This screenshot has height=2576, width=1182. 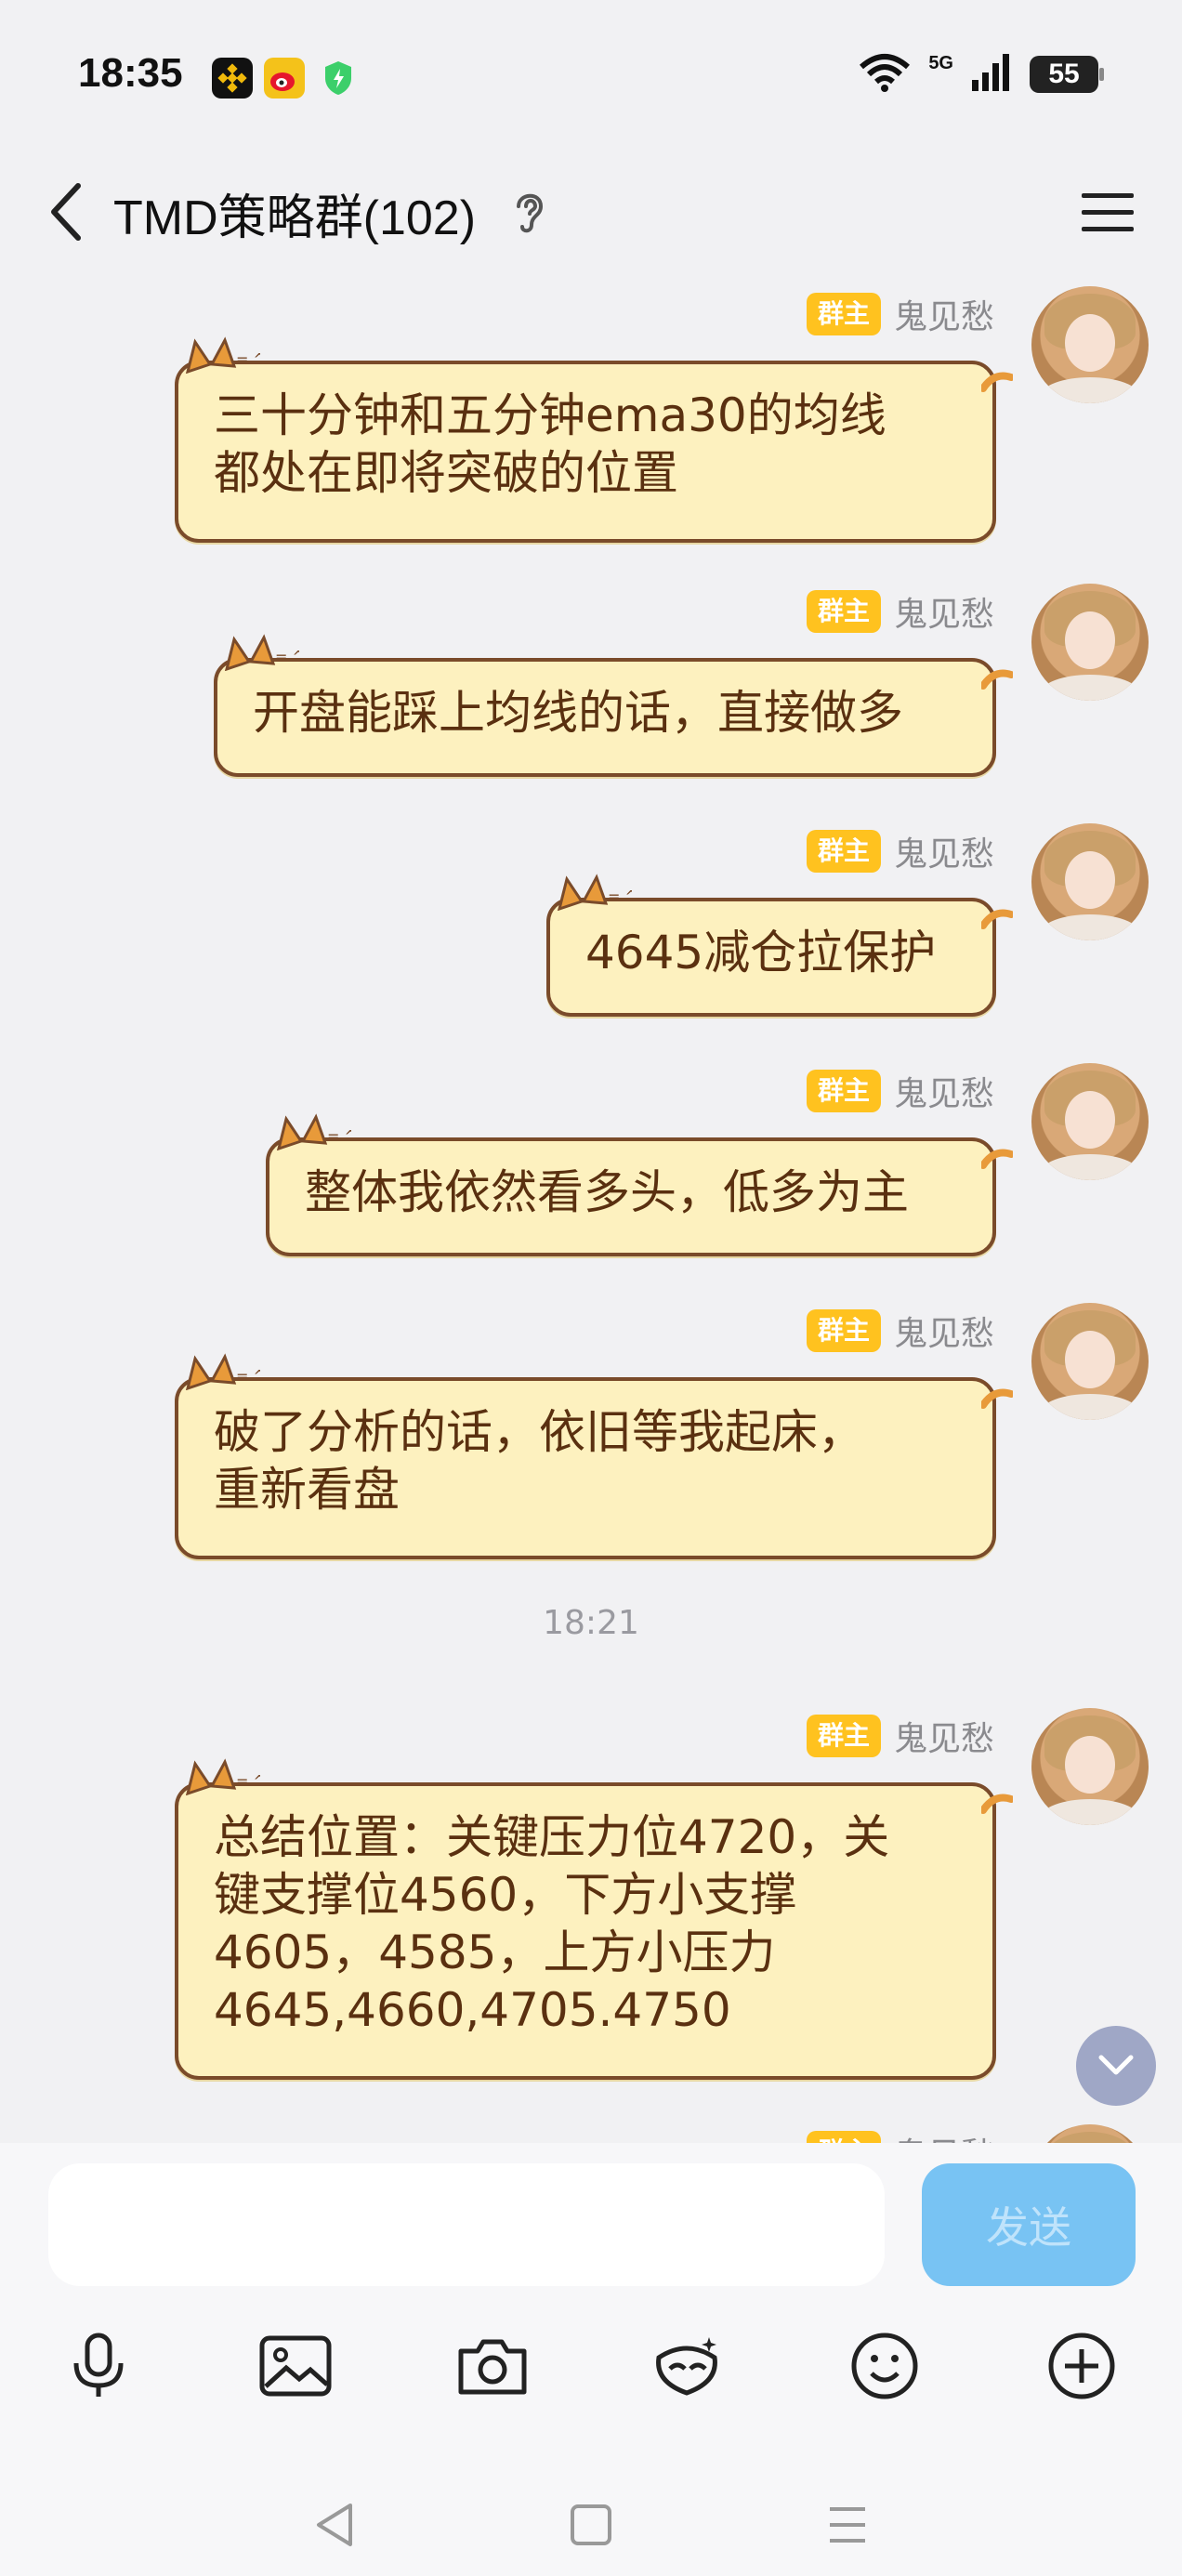 What do you see at coordinates (294, 213) in the screenshot?
I see `group-title: TMD策略群(102)` at bounding box center [294, 213].